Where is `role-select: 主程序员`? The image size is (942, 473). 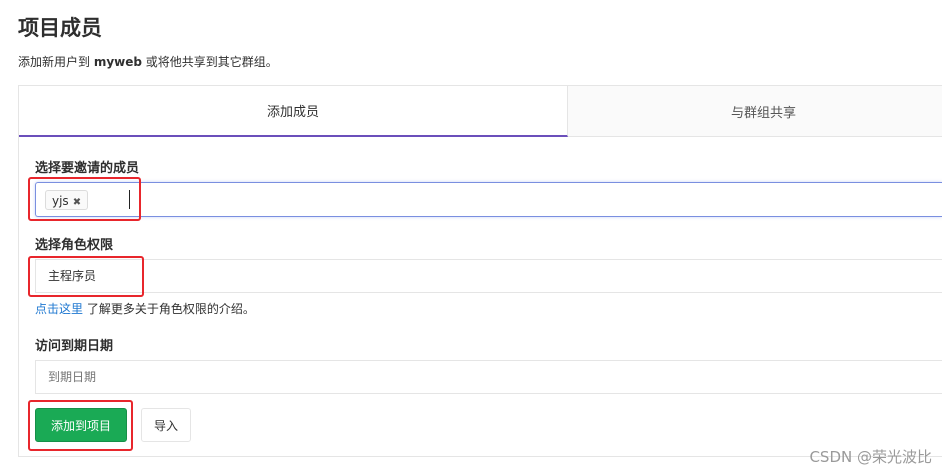
role-select: 主程序员 is located at coordinates (488, 276).